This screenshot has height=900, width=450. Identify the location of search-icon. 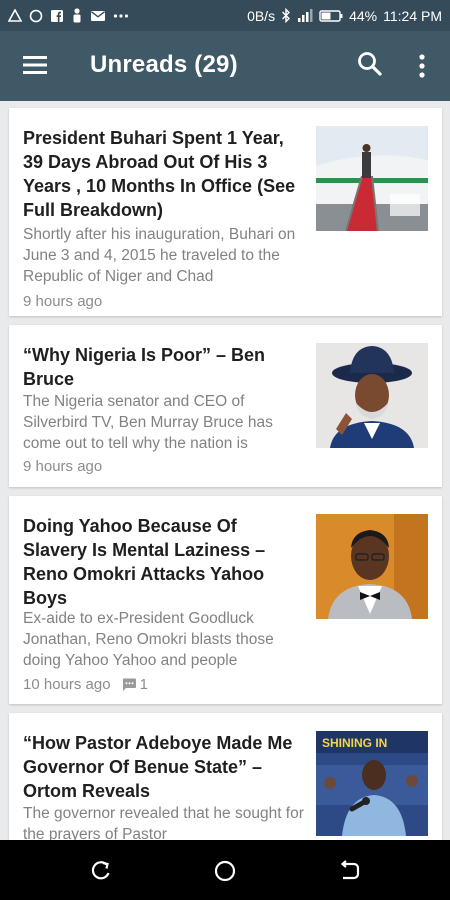
(370, 64).